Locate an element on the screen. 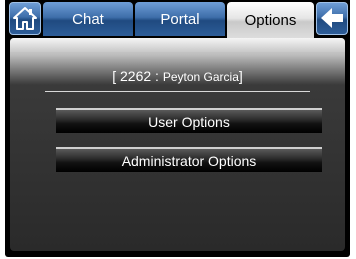  user-options-button: User Options is located at coordinates (189, 120).